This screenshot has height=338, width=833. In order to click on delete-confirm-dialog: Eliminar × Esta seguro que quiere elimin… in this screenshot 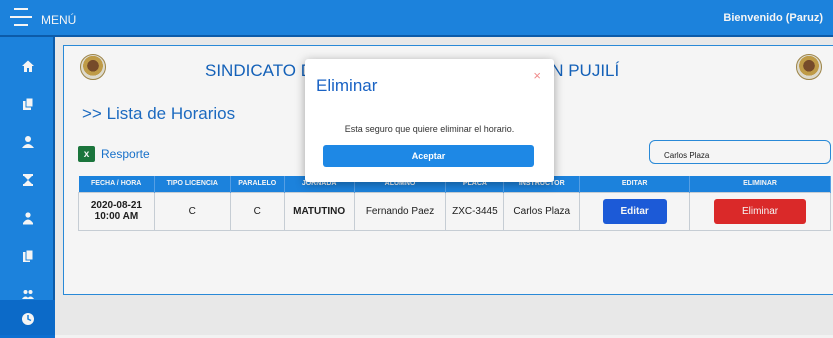, I will do `click(429, 120)`.